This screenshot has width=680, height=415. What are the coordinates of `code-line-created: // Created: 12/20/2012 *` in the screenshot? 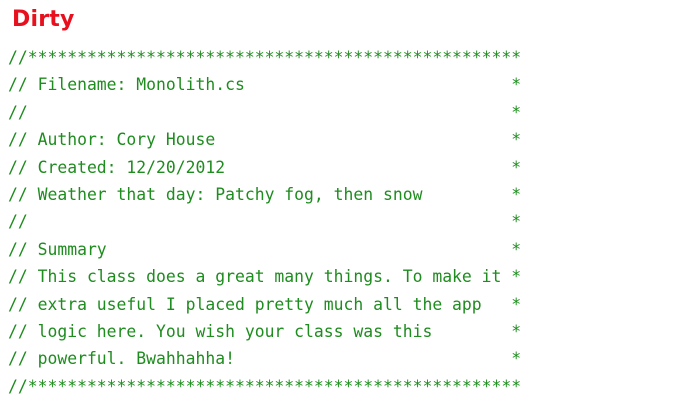 It's located at (265, 167).